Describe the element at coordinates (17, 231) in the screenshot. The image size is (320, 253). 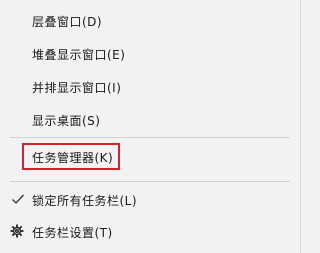
I see `gear-icon` at that location.